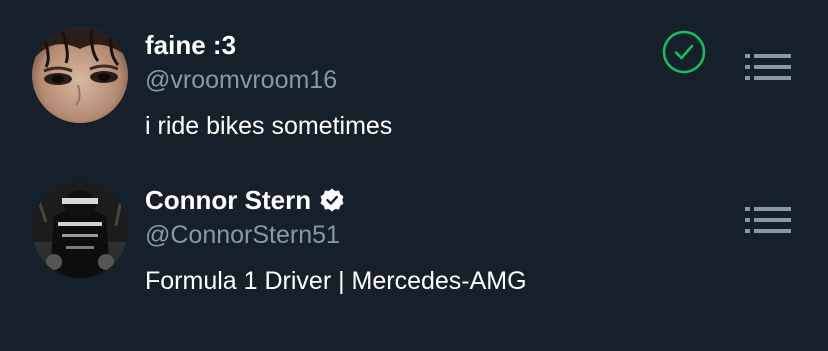 This screenshot has height=351, width=828. I want to click on name-line: Connor Stern, so click(245, 200).